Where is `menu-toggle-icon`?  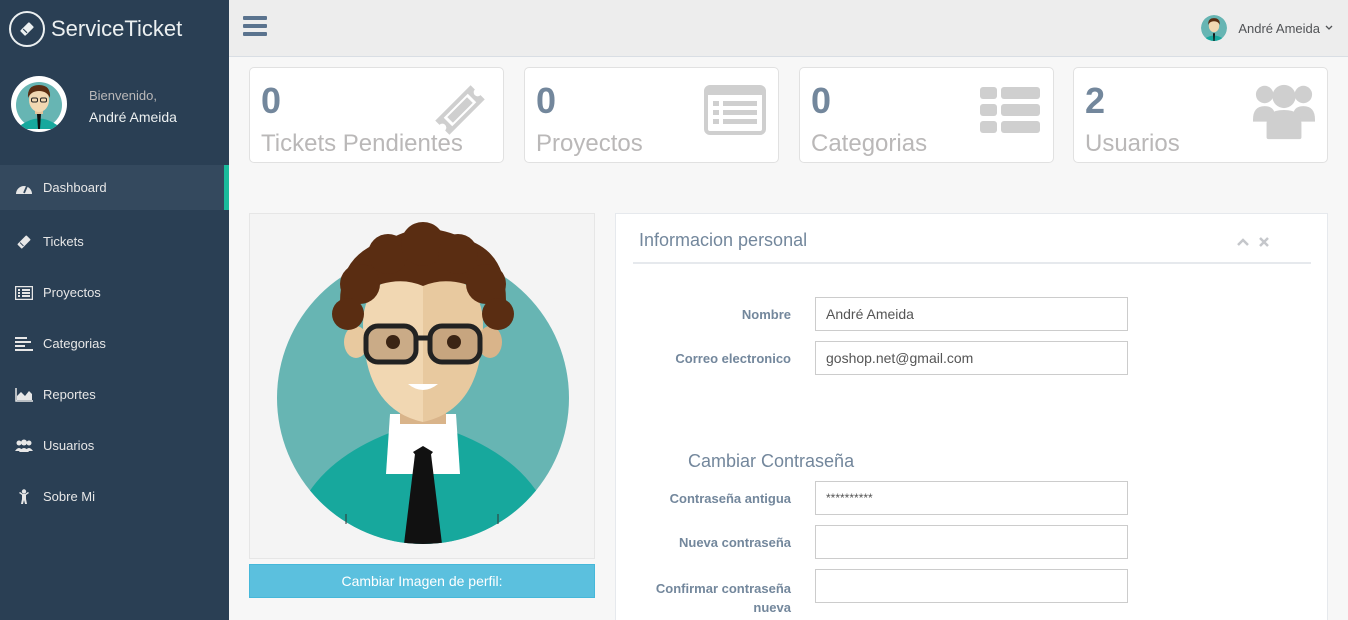 menu-toggle-icon is located at coordinates (255, 27).